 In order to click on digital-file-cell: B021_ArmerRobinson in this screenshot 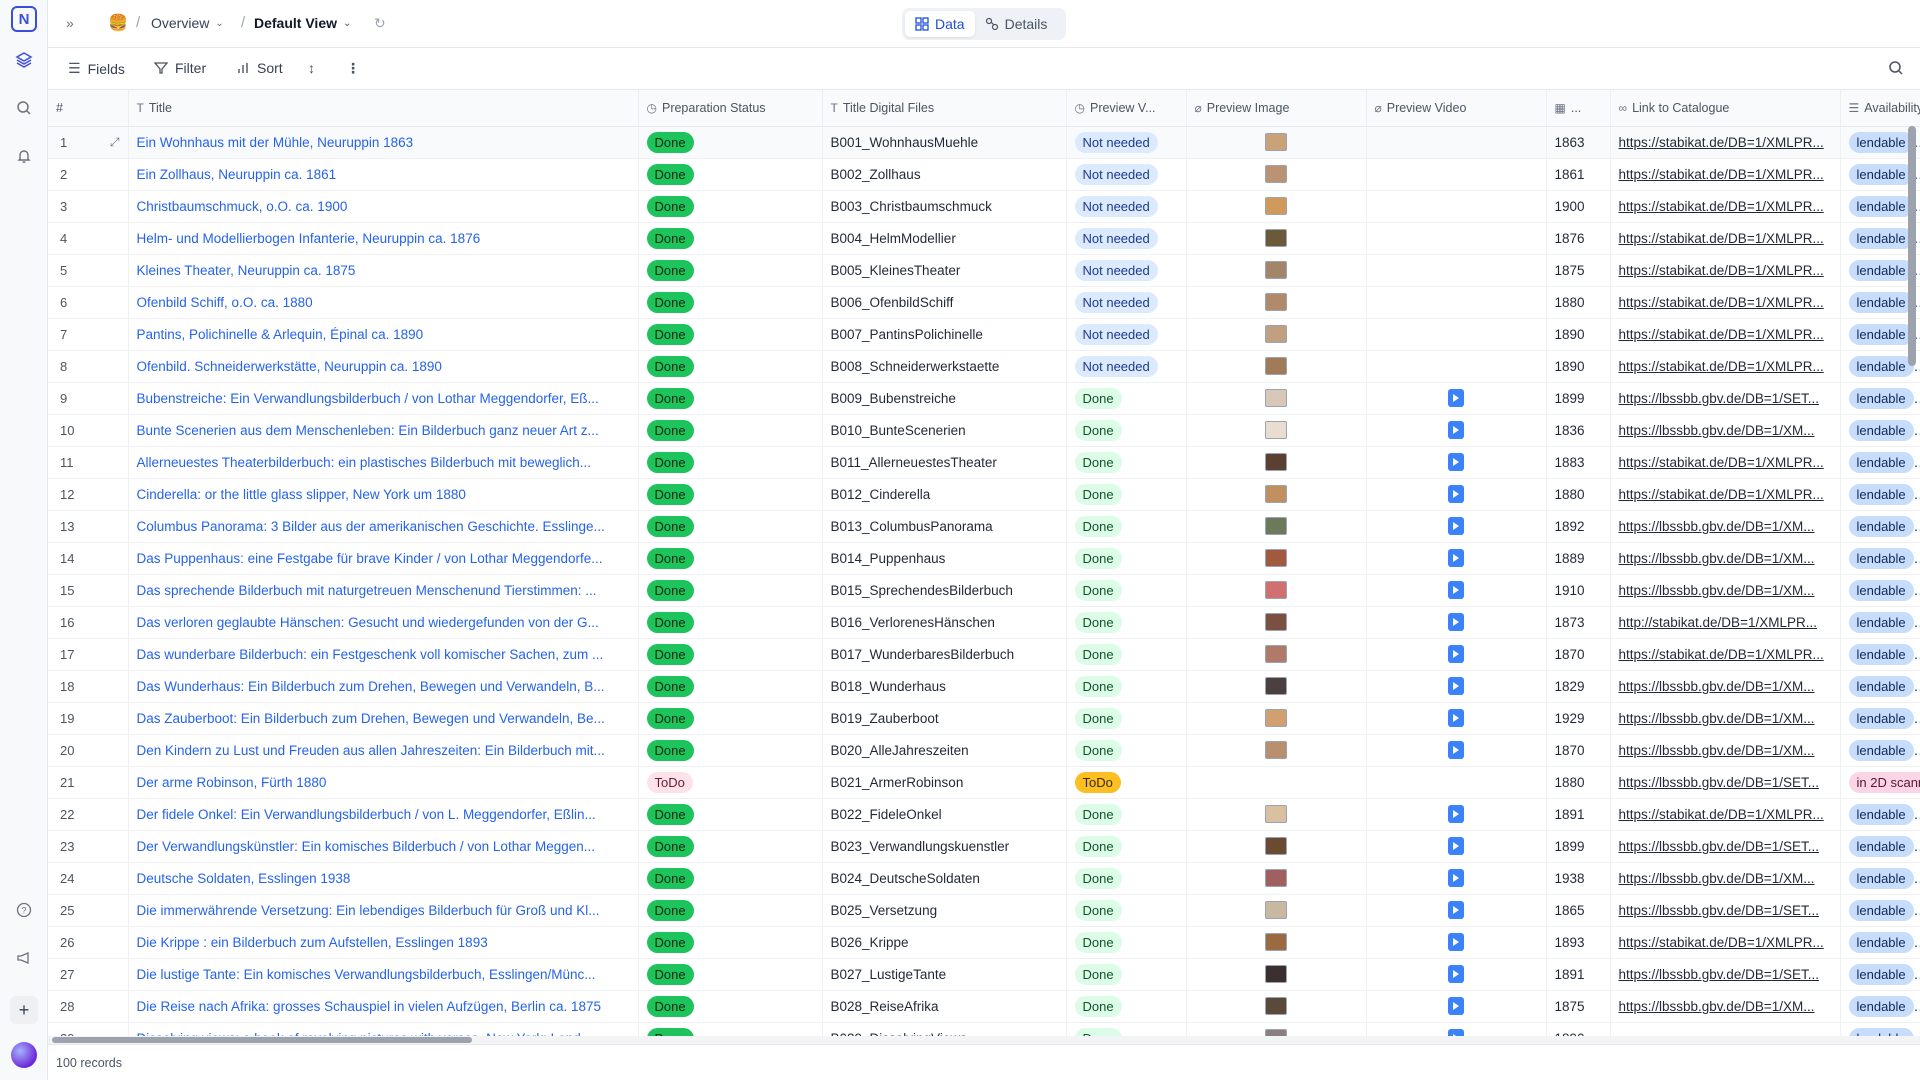, I will do `click(944, 782)`.